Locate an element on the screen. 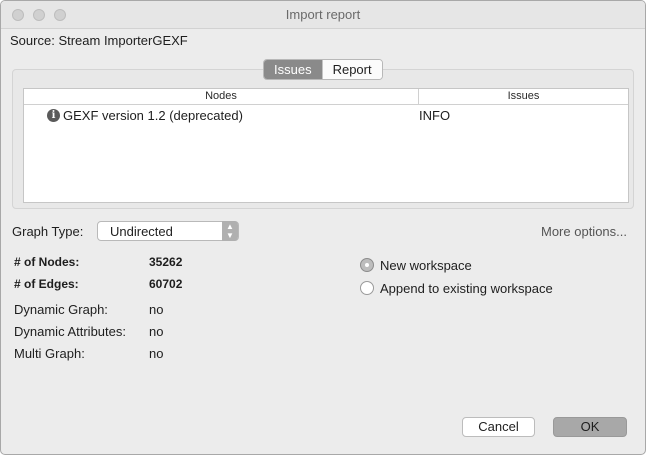  dynamic-attributes-value: no is located at coordinates (156, 331).